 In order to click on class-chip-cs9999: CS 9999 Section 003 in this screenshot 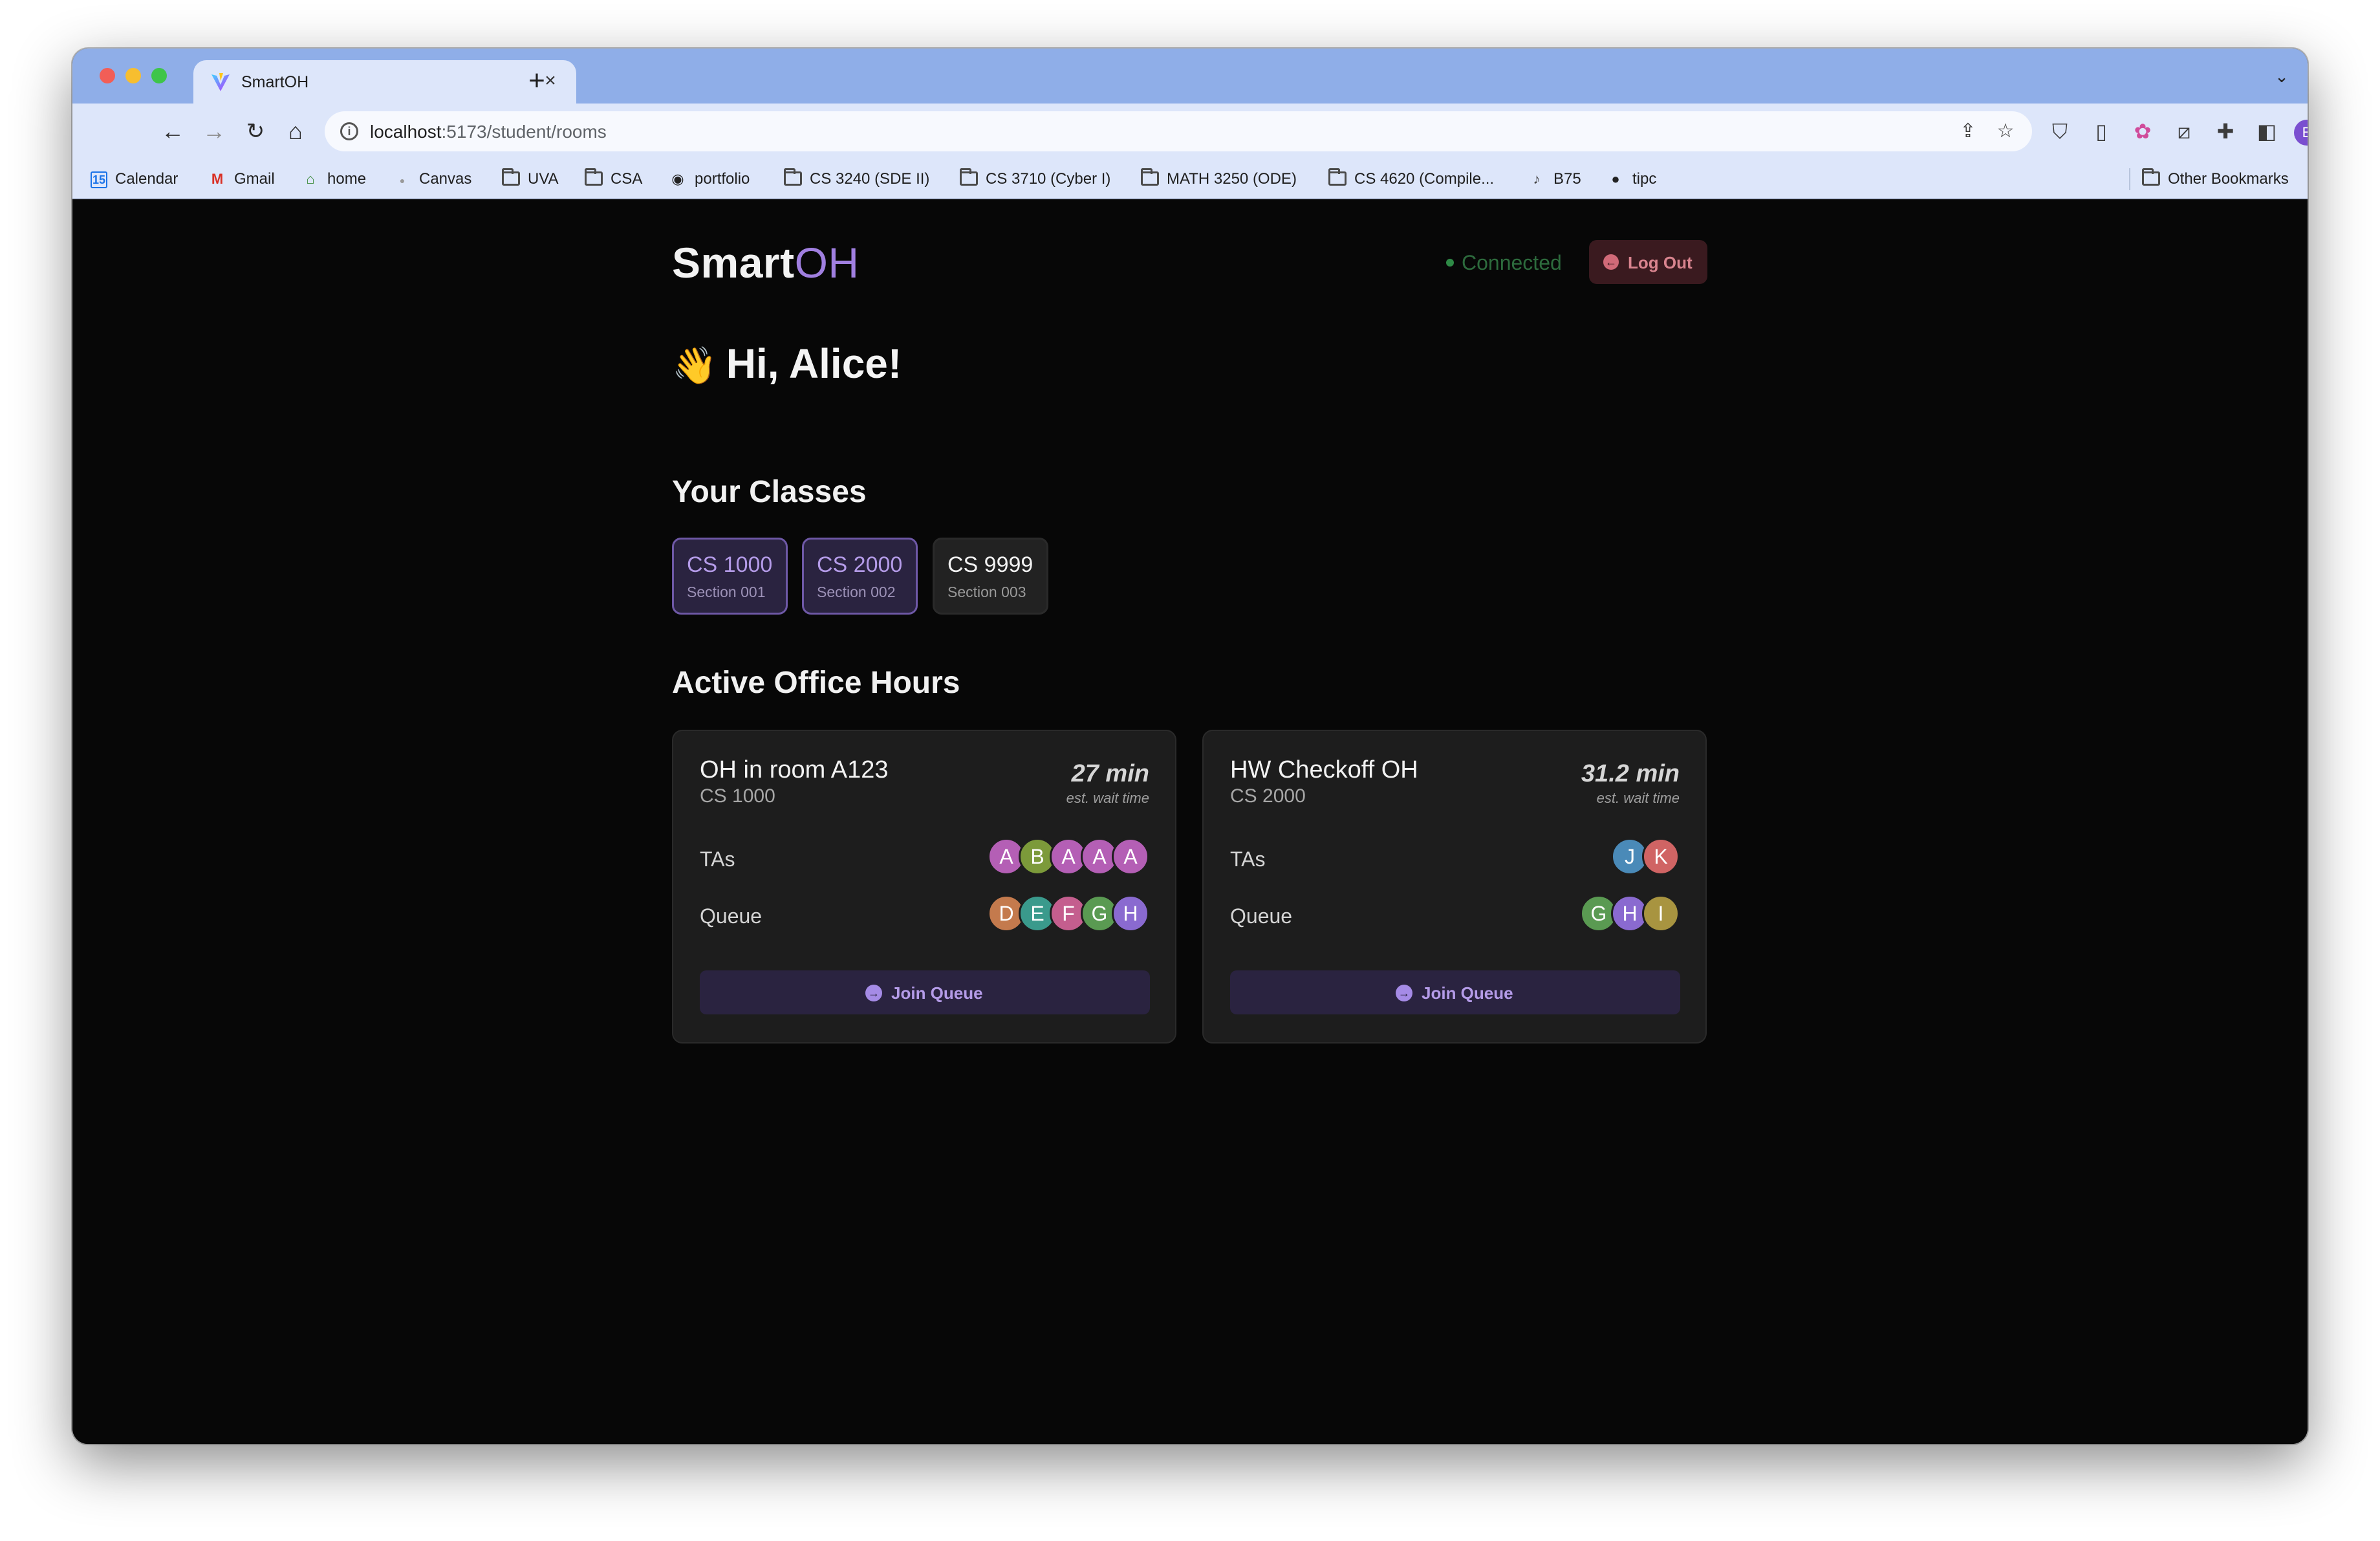, I will do `click(990, 576)`.